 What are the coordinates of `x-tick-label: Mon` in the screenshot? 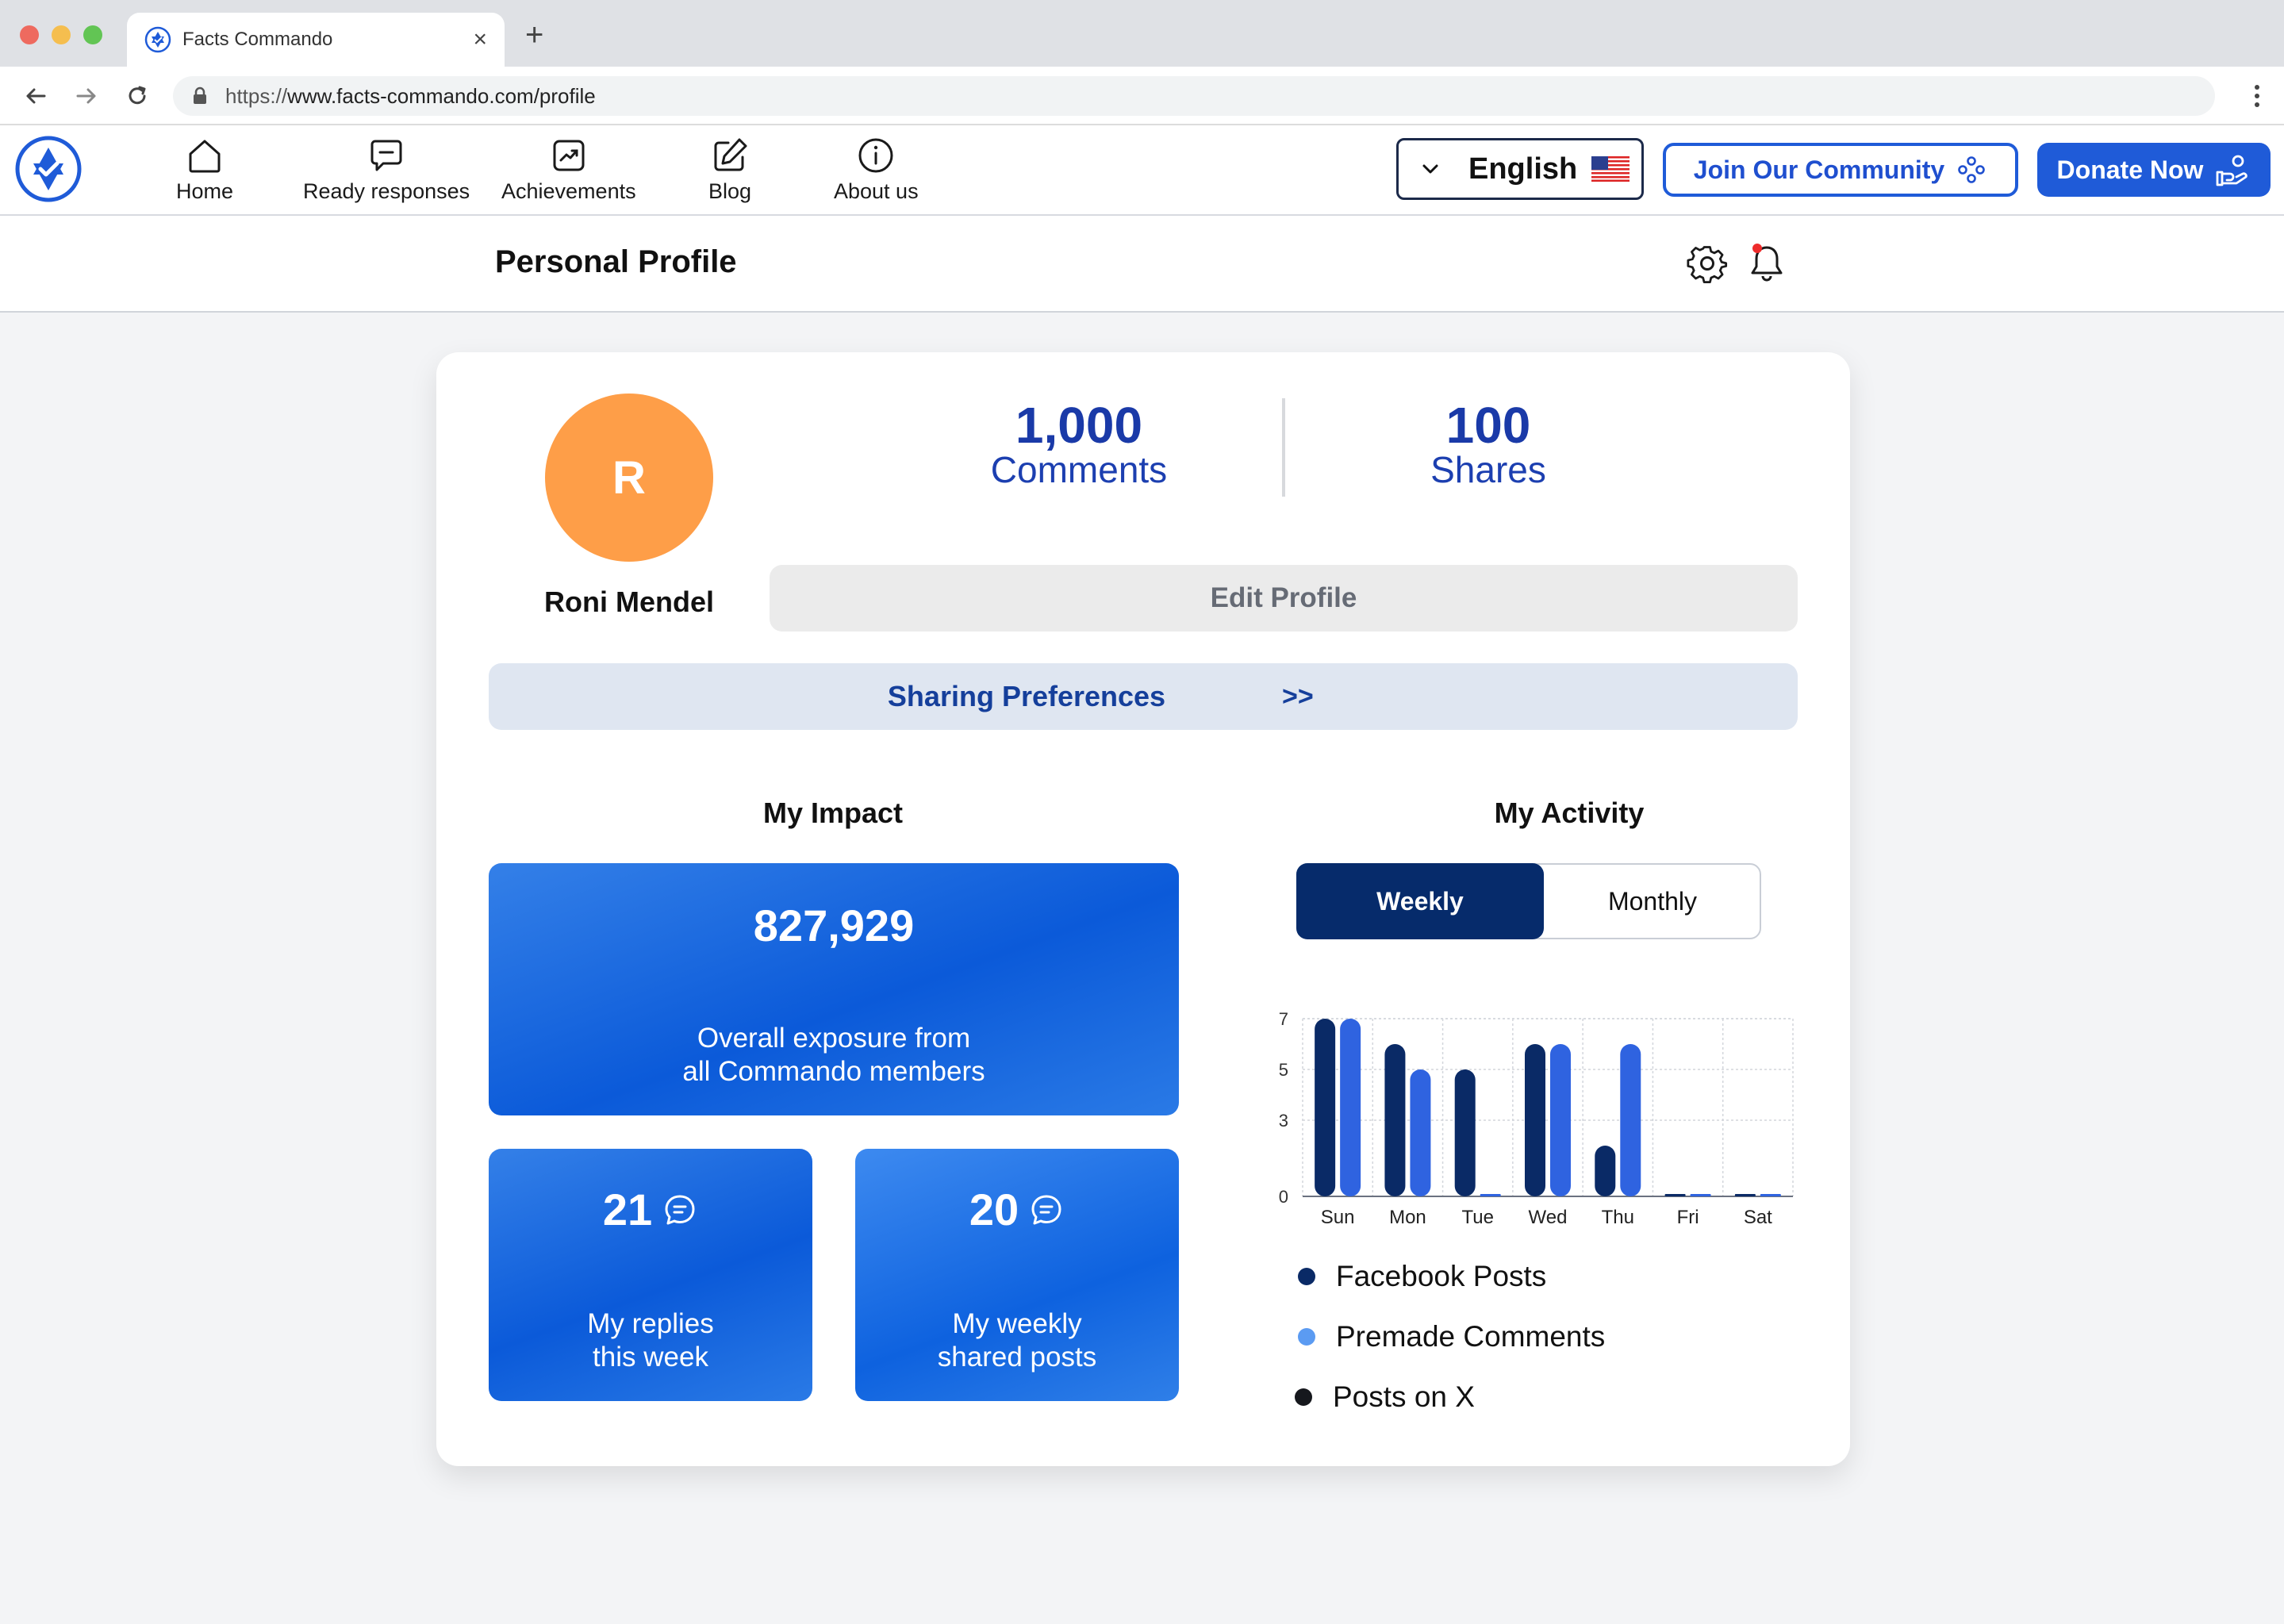 It's located at (1408, 1217).